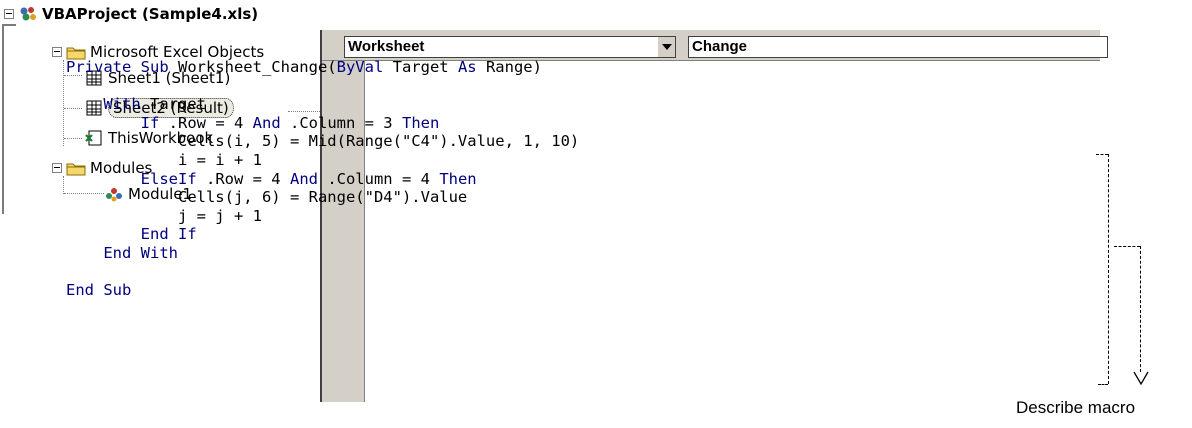 This screenshot has width=1192, height=428. Describe the element at coordinates (666, 47) in the screenshot. I see `chevron-down-icon` at that location.